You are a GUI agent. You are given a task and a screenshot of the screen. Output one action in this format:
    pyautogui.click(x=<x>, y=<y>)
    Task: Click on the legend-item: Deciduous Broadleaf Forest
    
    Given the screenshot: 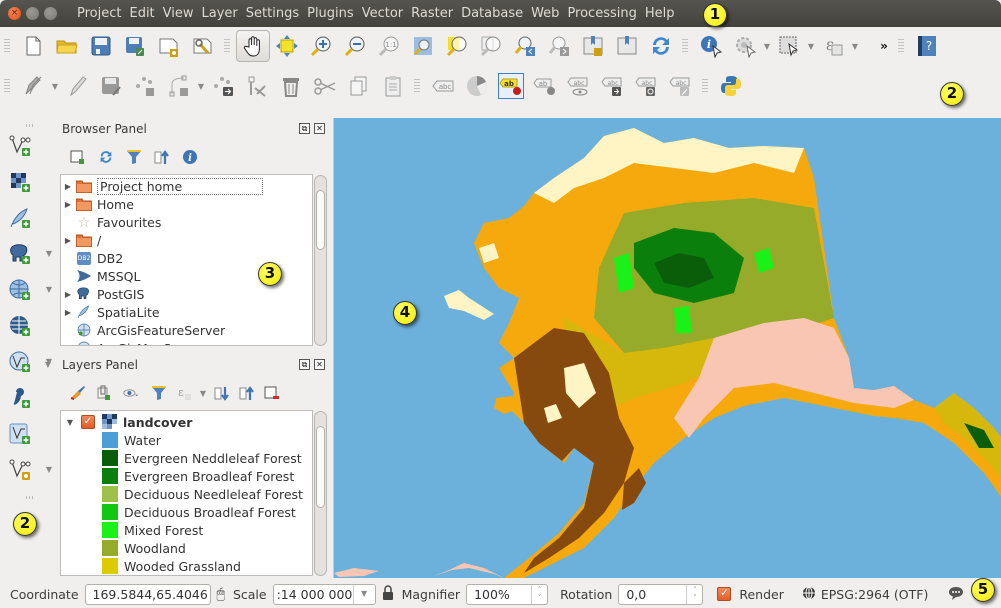 What is the action you would take?
    pyautogui.click(x=186, y=512)
    